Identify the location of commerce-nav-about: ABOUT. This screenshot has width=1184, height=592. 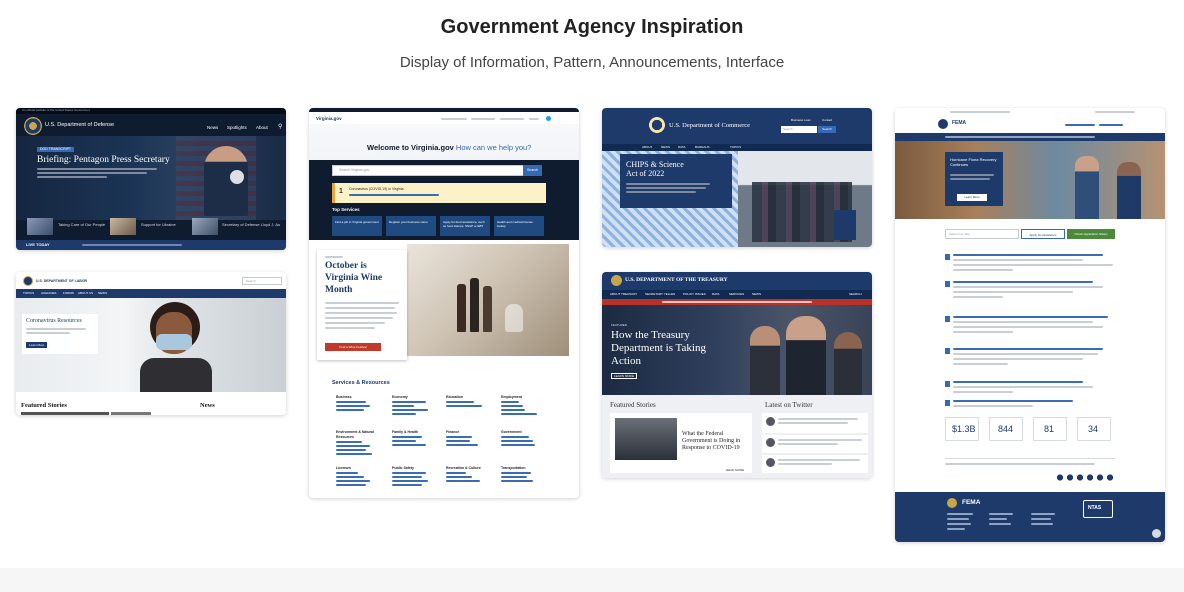
(647, 147).